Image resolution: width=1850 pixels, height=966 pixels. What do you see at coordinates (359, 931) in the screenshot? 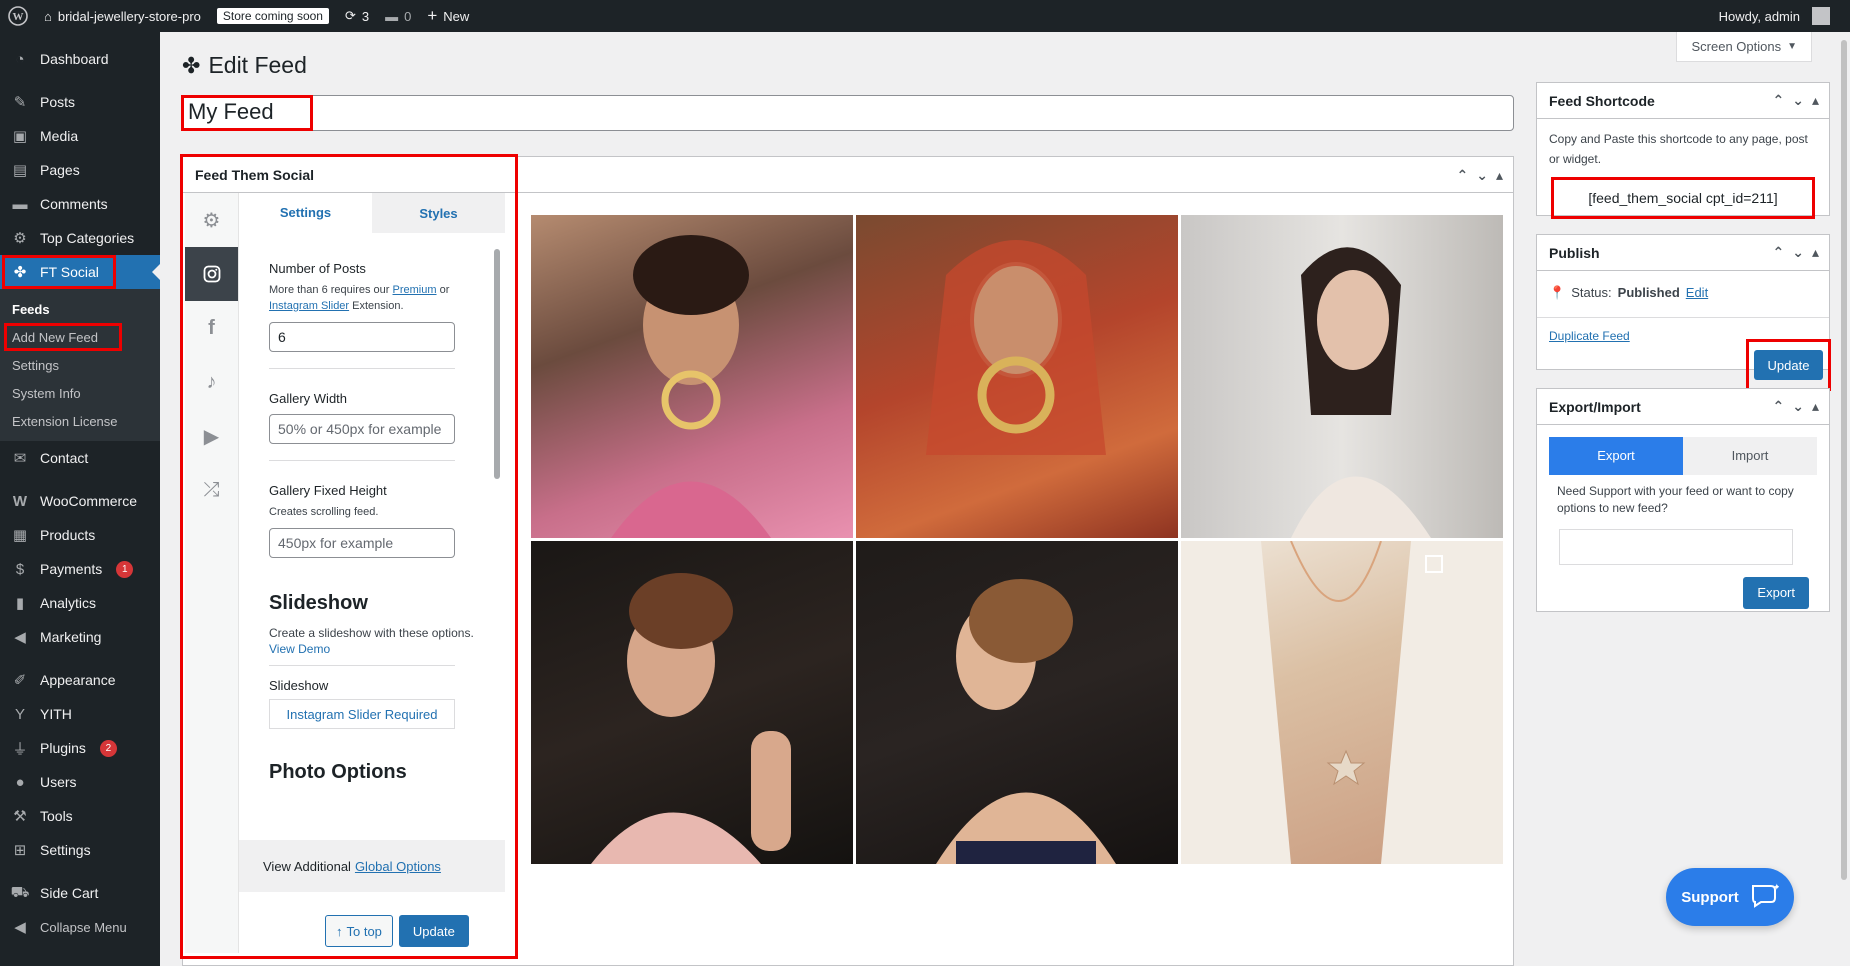
I see `to-top-button: ↑ To top` at bounding box center [359, 931].